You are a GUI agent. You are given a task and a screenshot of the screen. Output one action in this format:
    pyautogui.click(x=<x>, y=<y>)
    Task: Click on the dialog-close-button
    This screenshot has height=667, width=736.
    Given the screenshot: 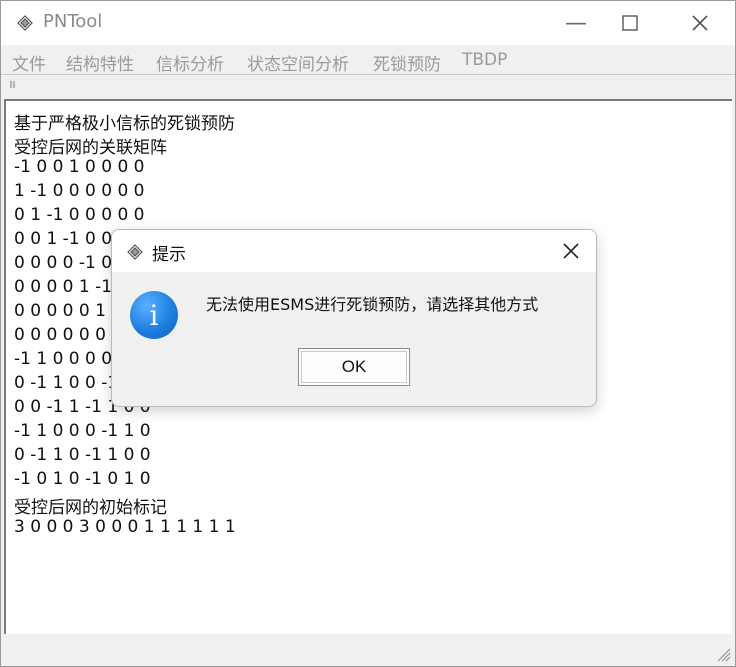 What is the action you would take?
    pyautogui.click(x=571, y=251)
    